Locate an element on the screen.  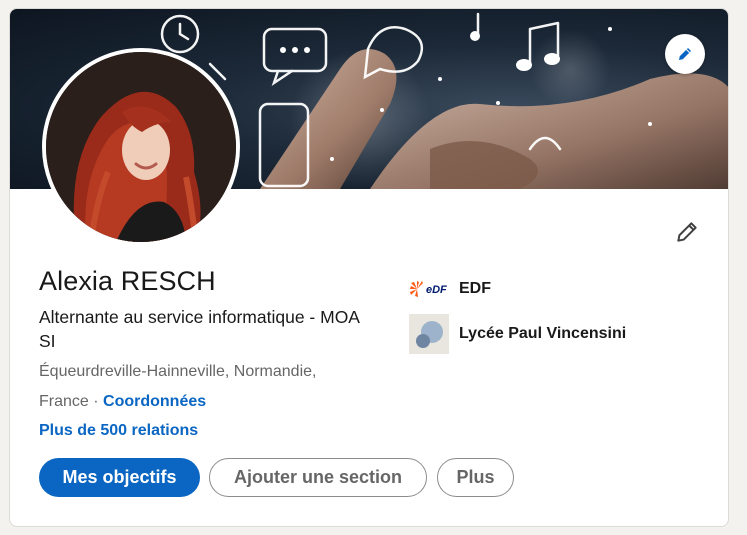
edit-banner-button is located at coordinates (685, 54).